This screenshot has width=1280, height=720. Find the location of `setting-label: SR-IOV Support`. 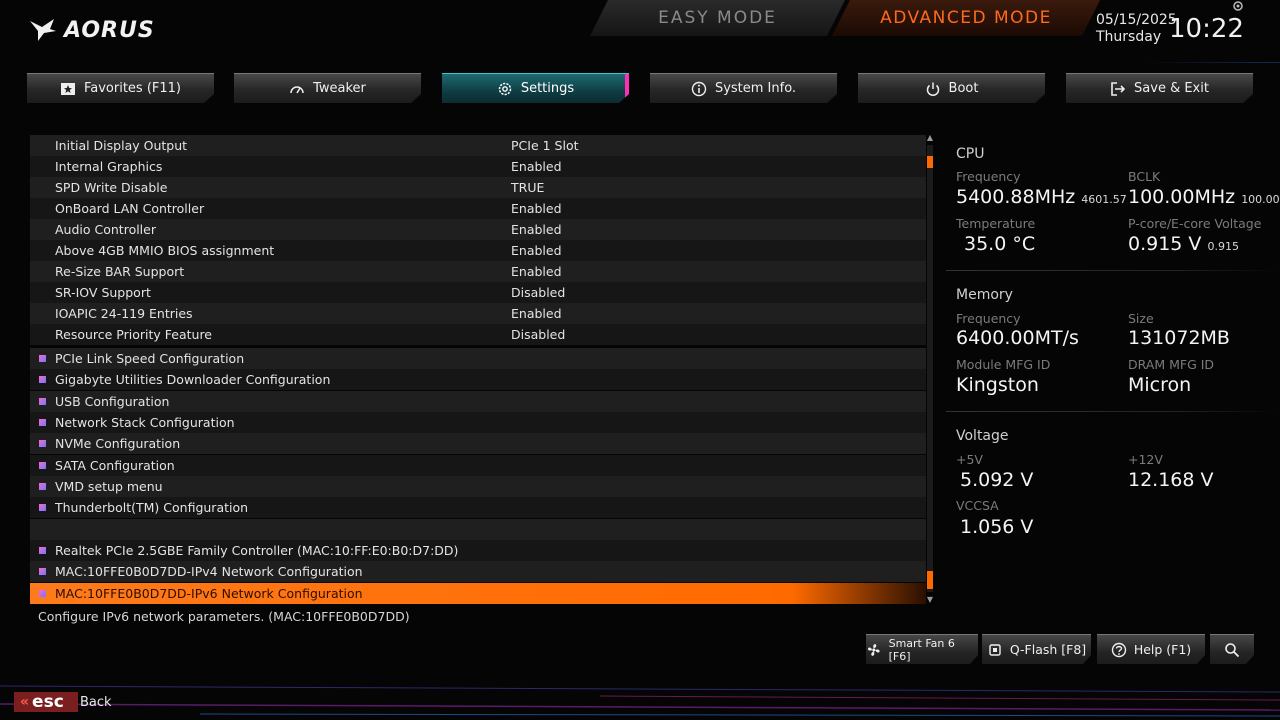

setting-label: SR-IOV Support is located at coordinates (103, 292).